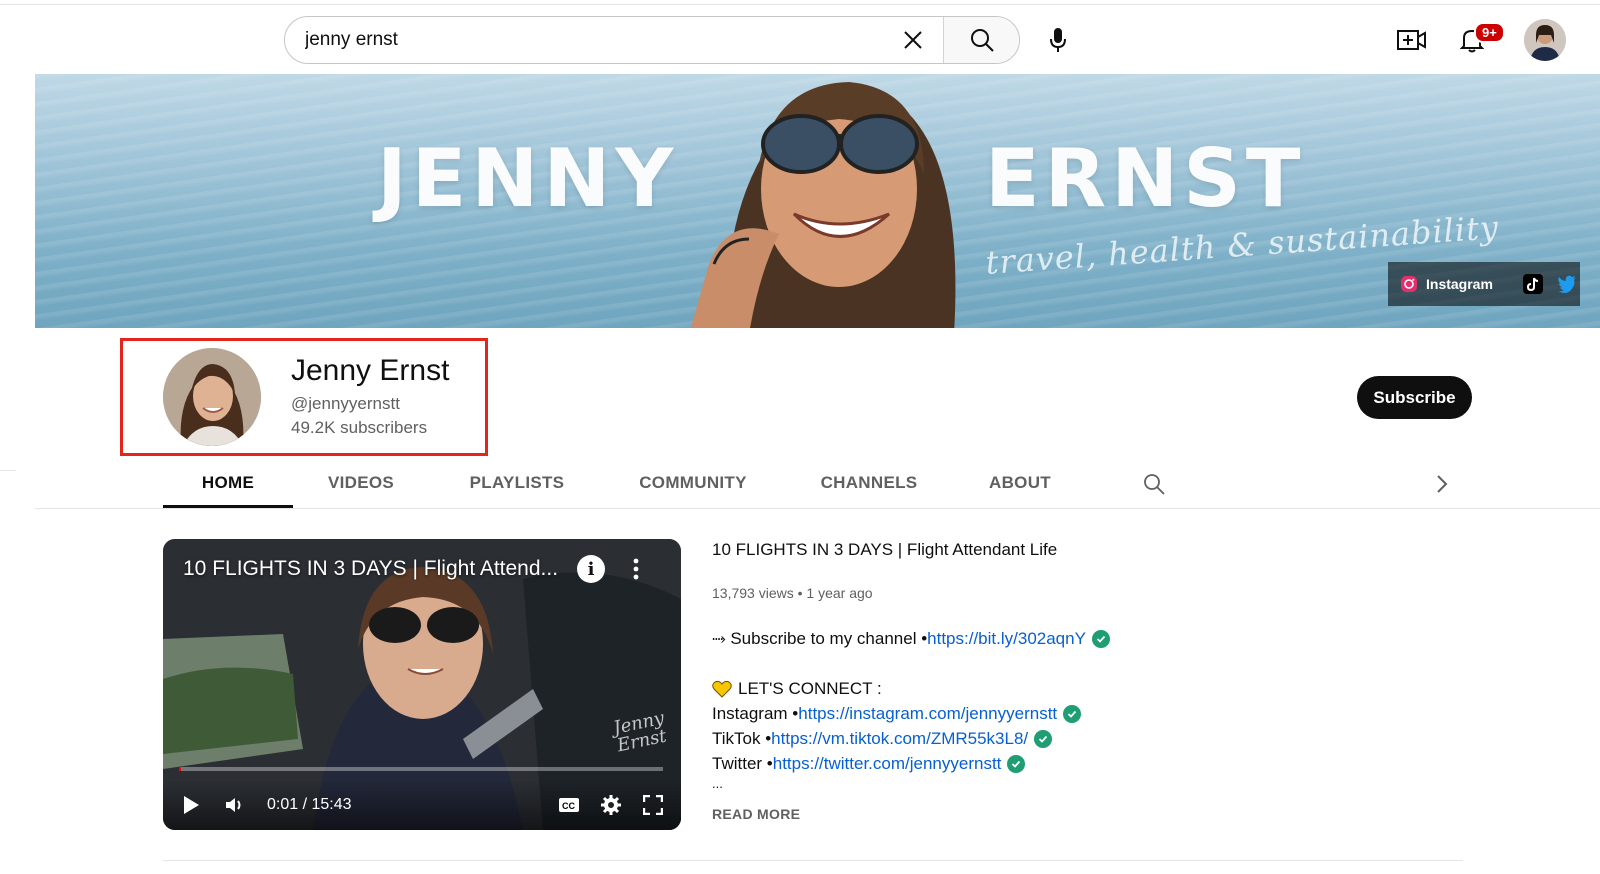  Describe the element at coordinates (359, 427) in the screenshot. I see `subscriber-count: 49.2K subscribers` at that location.